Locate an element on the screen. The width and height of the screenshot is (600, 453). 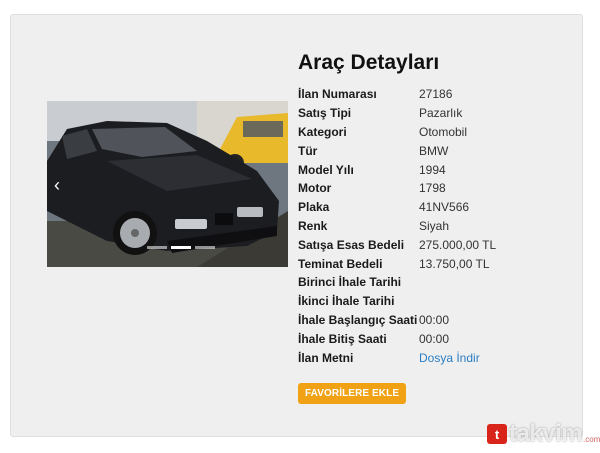
detail-key: İlan Metni is located at coordinates (326, 357).